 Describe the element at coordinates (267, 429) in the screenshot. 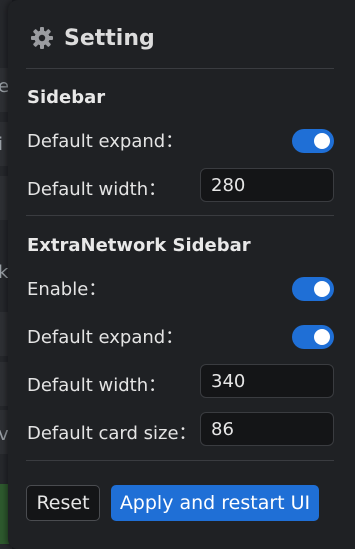

I see `extranetwork-card-size-input` at that location.